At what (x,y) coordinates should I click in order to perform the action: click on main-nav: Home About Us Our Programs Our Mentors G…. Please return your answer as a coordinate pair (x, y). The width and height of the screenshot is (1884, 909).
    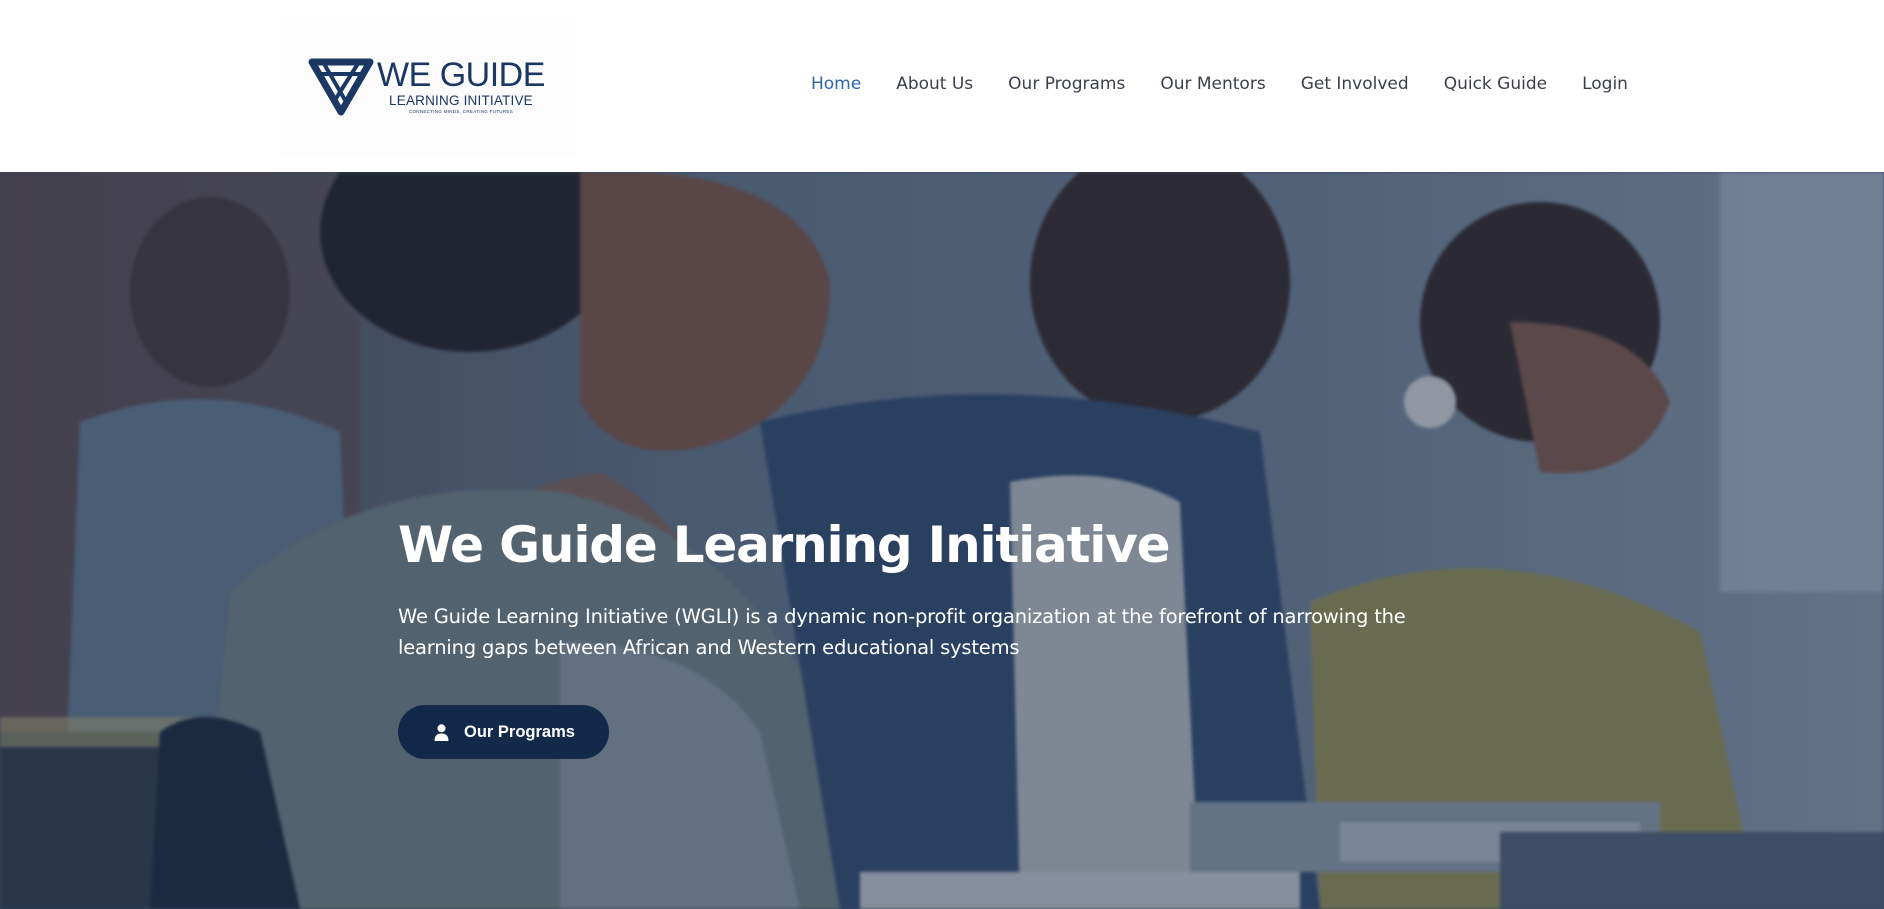
    Looking at the image, I should click on (1219, 84).